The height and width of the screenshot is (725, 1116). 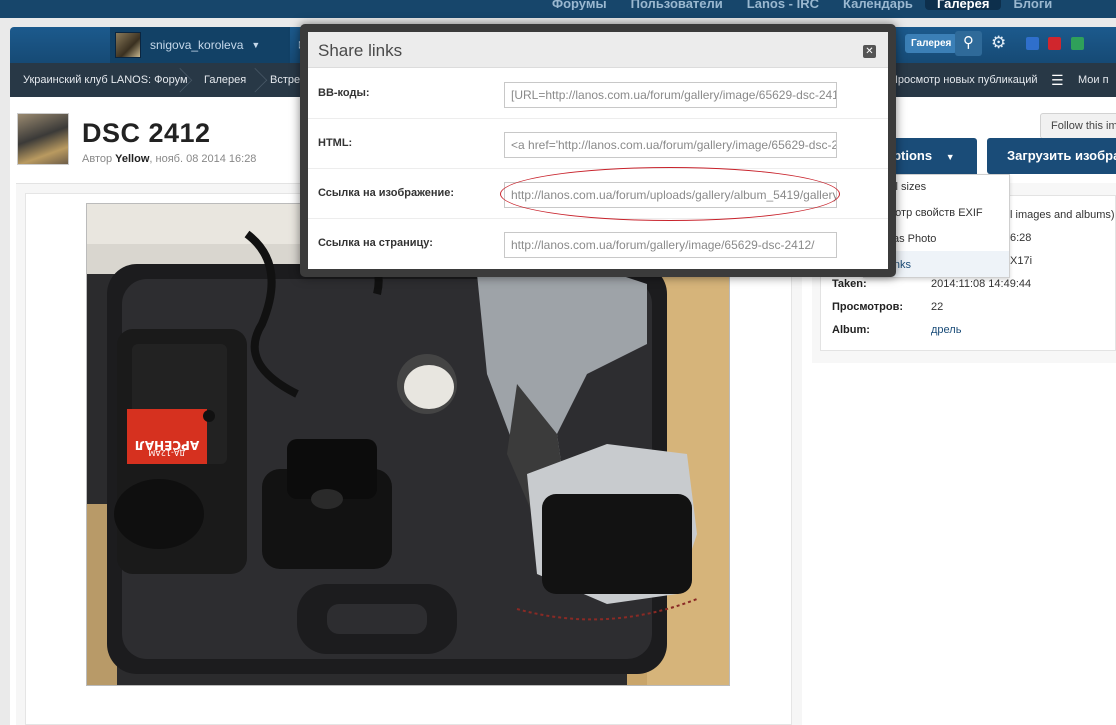 I want to click on user-menu: snigova_koroleva ▼, so click(x=200, y=45).